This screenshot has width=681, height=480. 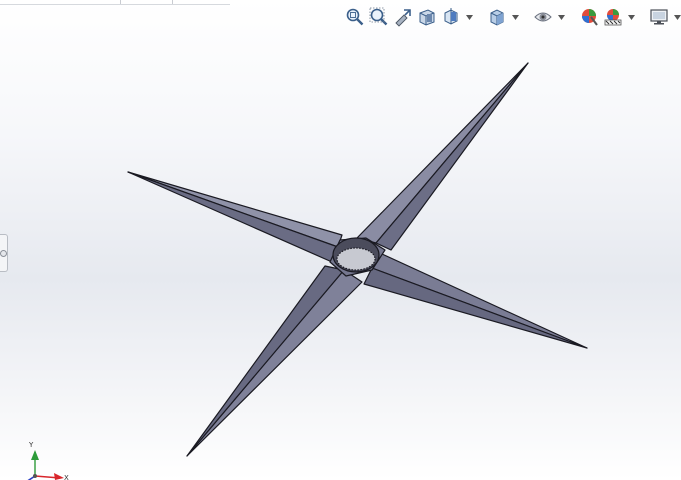 I want to click on apply-scene-dropdown, so click(x=631, y=17).